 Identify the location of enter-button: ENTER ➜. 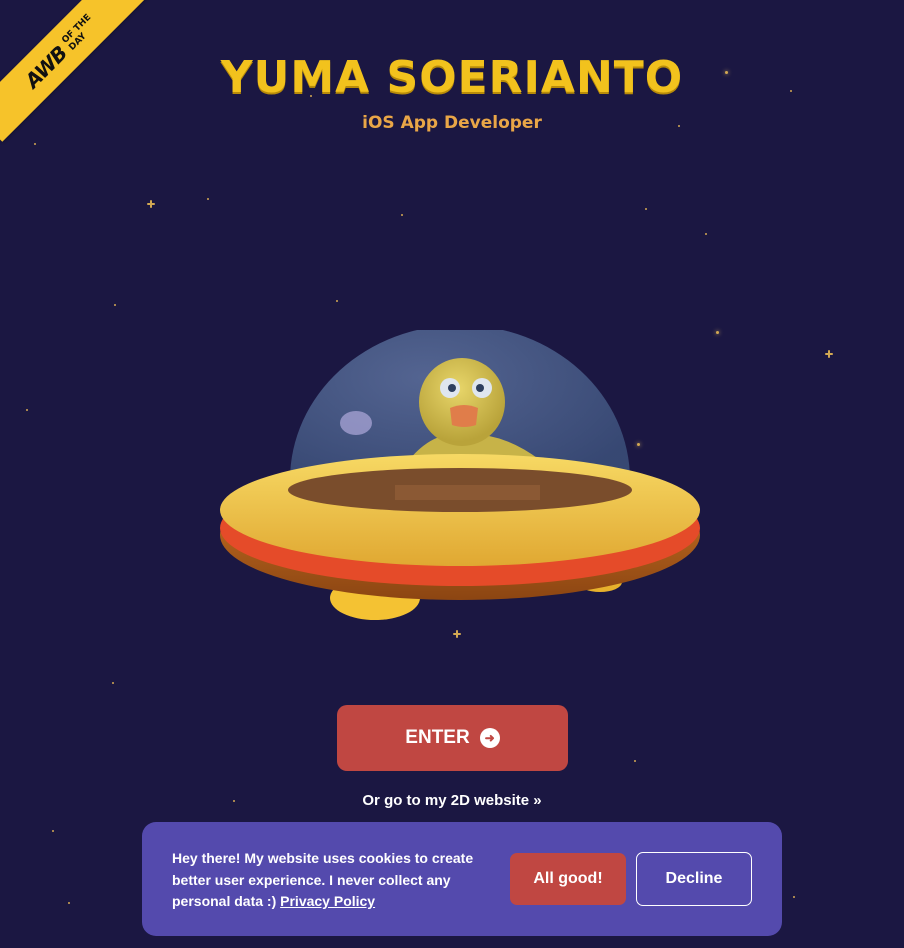
(452, 738).